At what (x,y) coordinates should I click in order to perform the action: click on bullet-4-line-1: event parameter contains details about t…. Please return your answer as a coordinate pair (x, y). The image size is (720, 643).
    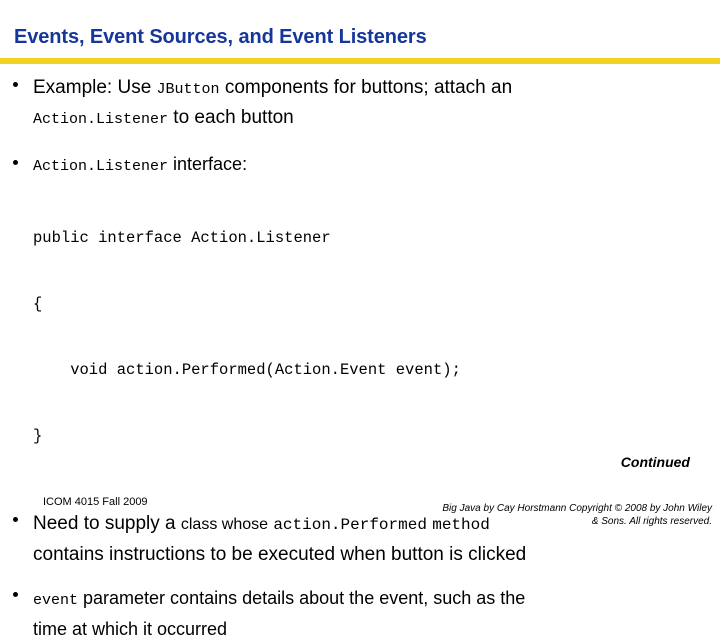
    Looking at the image, I should click on (376, 599).